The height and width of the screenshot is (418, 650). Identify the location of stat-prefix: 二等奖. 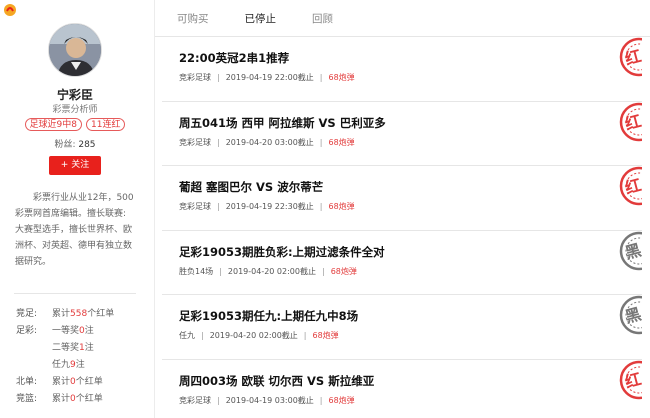
(66, 348).